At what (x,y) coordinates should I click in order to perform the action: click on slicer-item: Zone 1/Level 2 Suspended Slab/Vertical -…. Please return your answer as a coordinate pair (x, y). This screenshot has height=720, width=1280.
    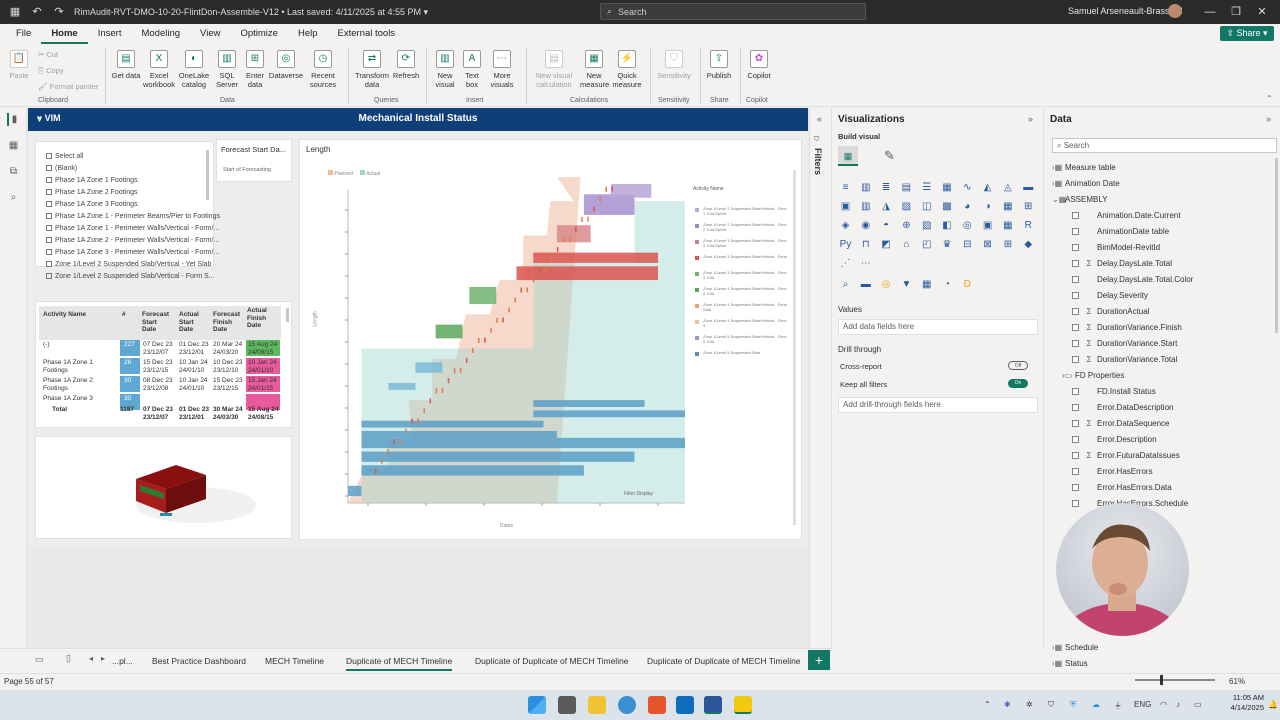
    Looking at the image, I should click on (130, 276).